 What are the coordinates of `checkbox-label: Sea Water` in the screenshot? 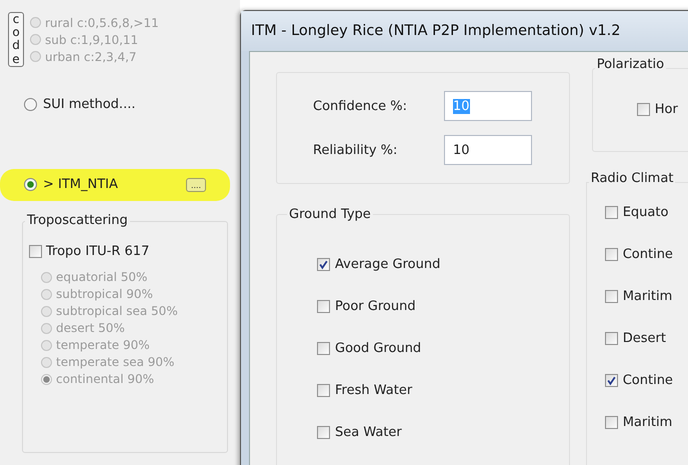 It's located at (368, 432).